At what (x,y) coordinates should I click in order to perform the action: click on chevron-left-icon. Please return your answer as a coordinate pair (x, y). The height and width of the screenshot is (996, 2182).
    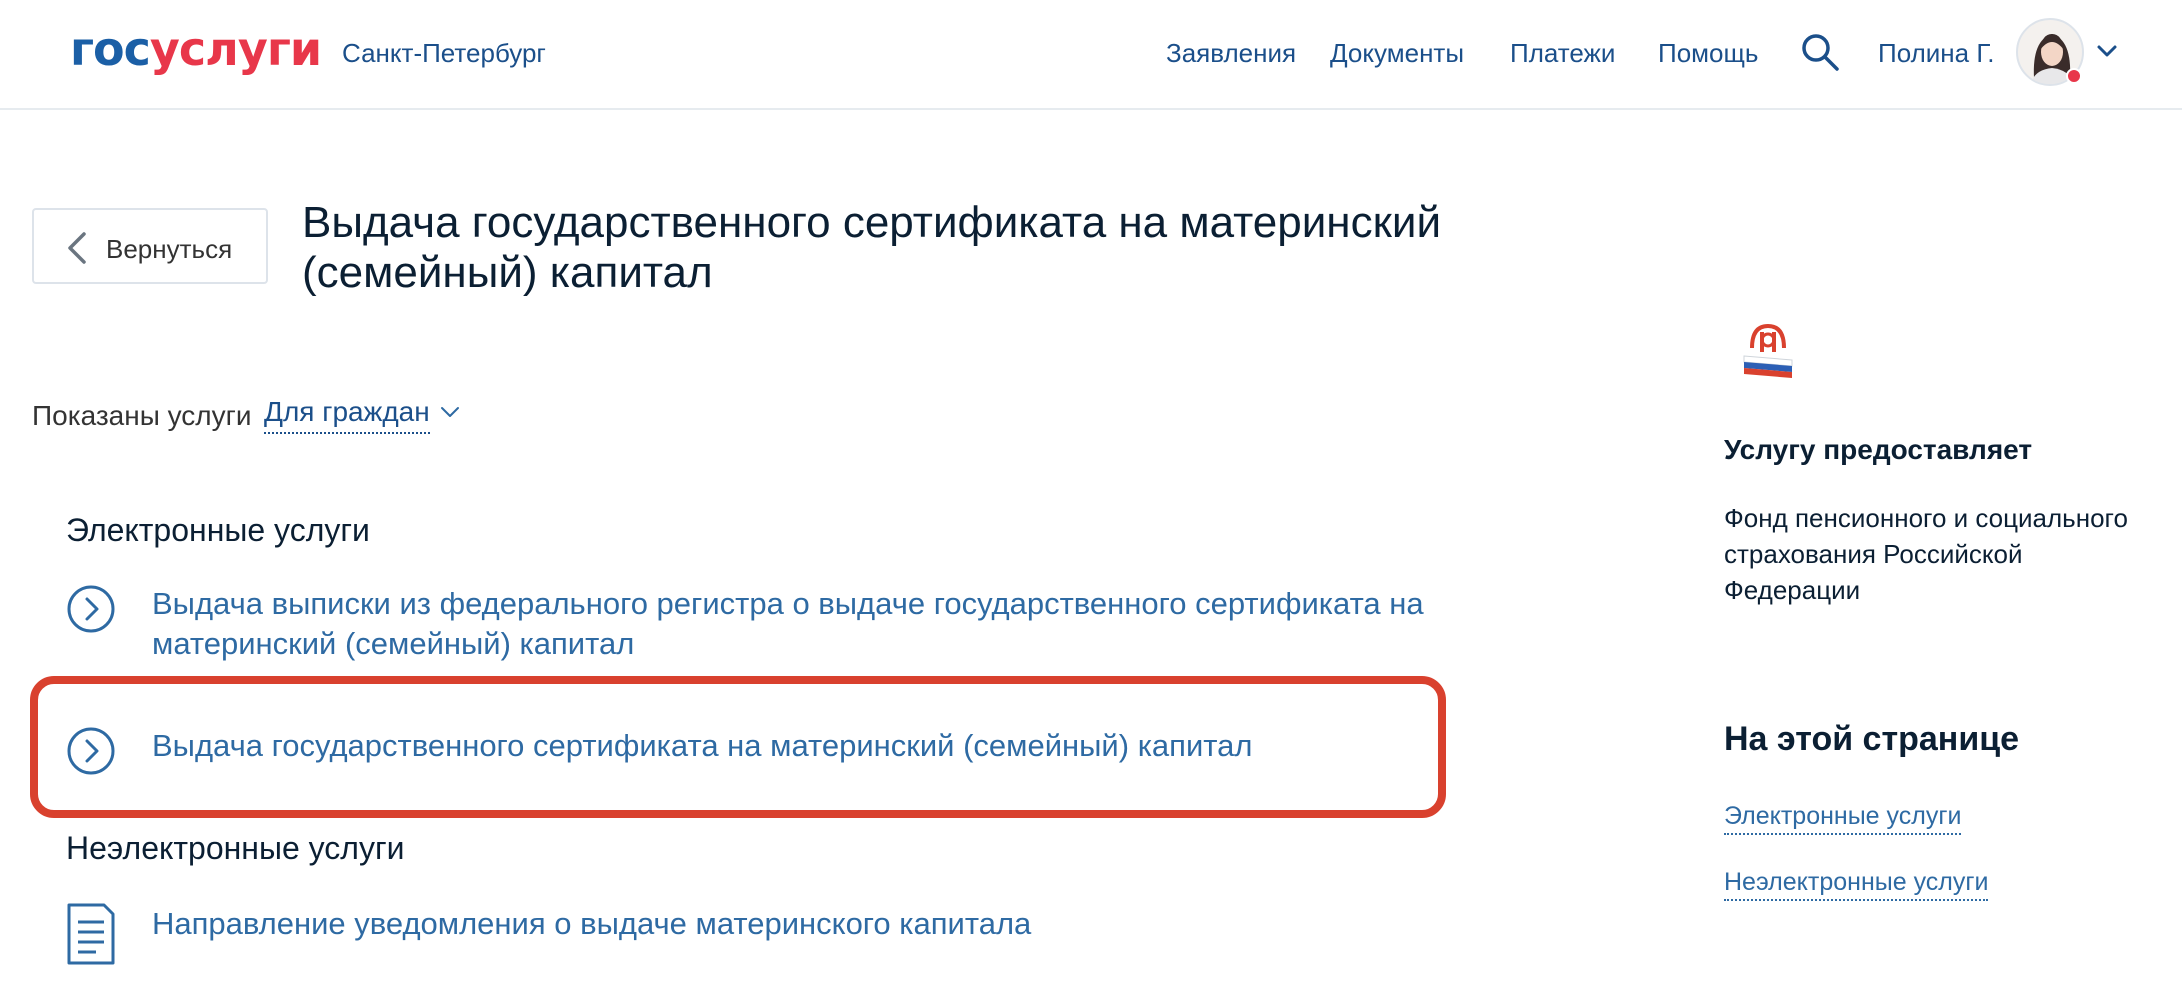
    Looking at the image, I should click on (77, 248).